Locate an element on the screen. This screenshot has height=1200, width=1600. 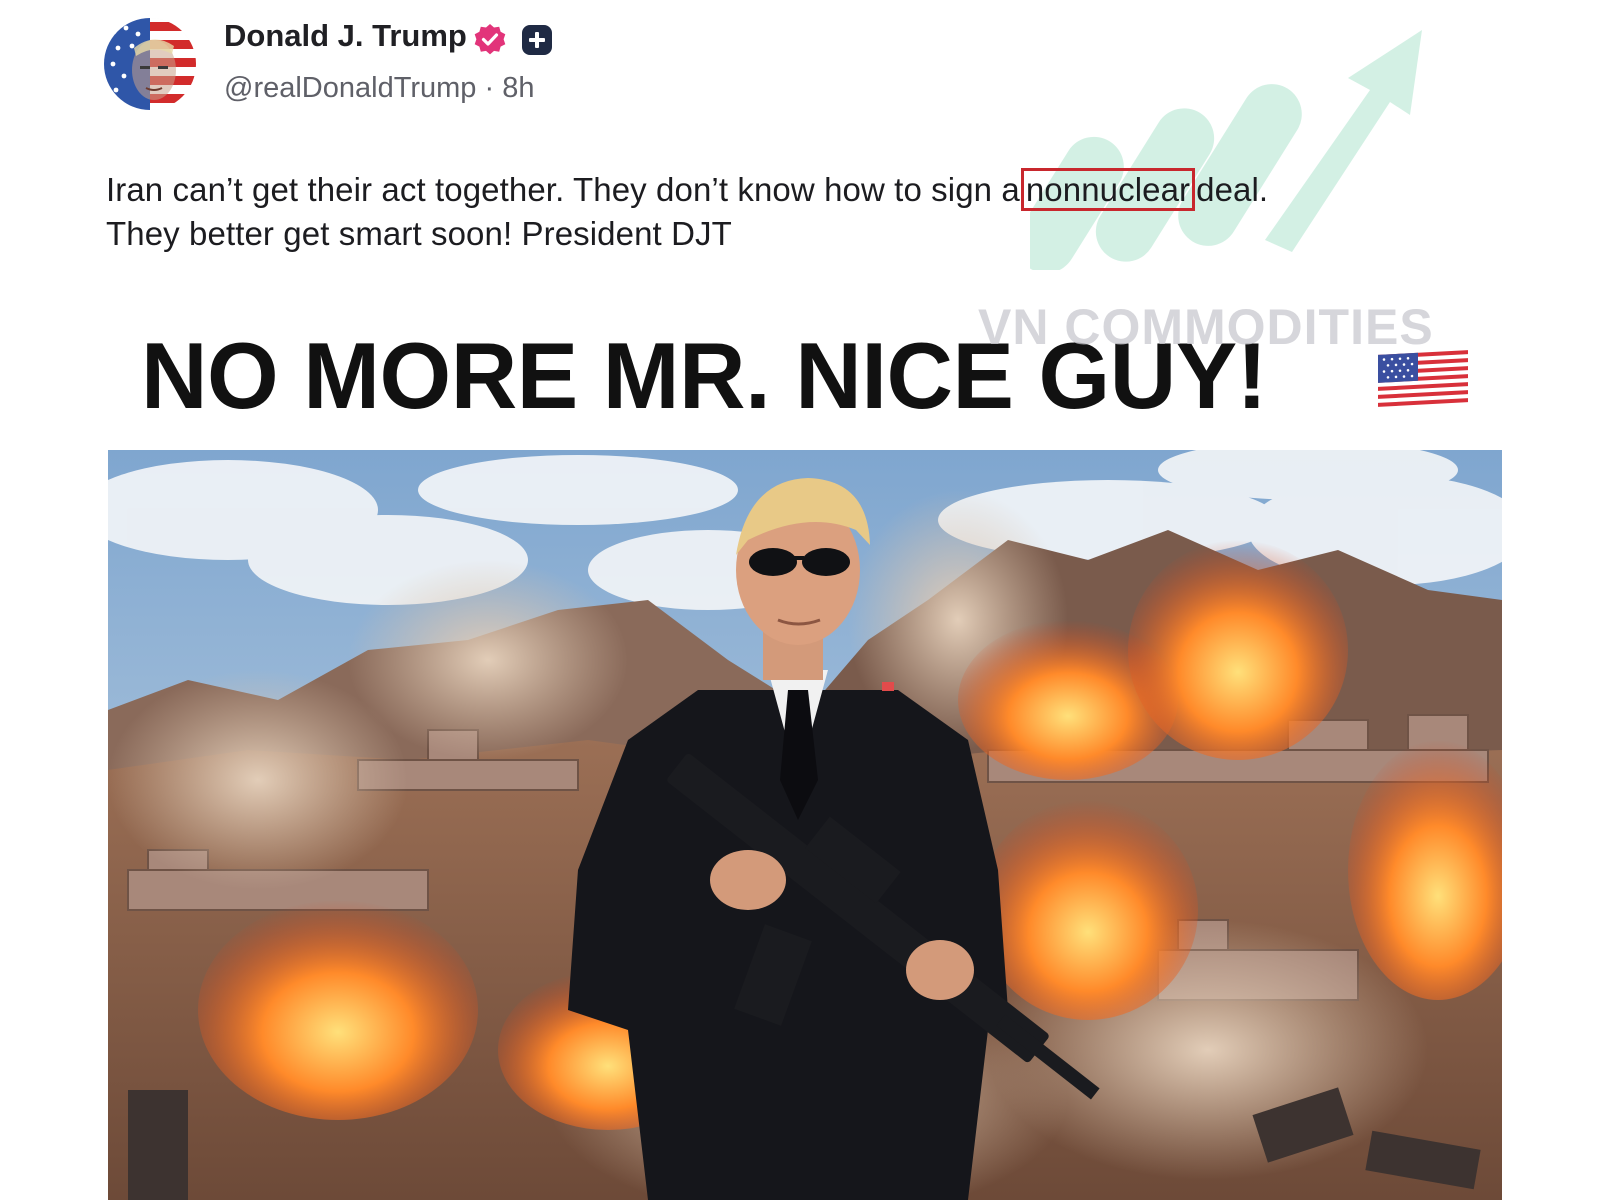
avatar is located at coordinates (150, 64).